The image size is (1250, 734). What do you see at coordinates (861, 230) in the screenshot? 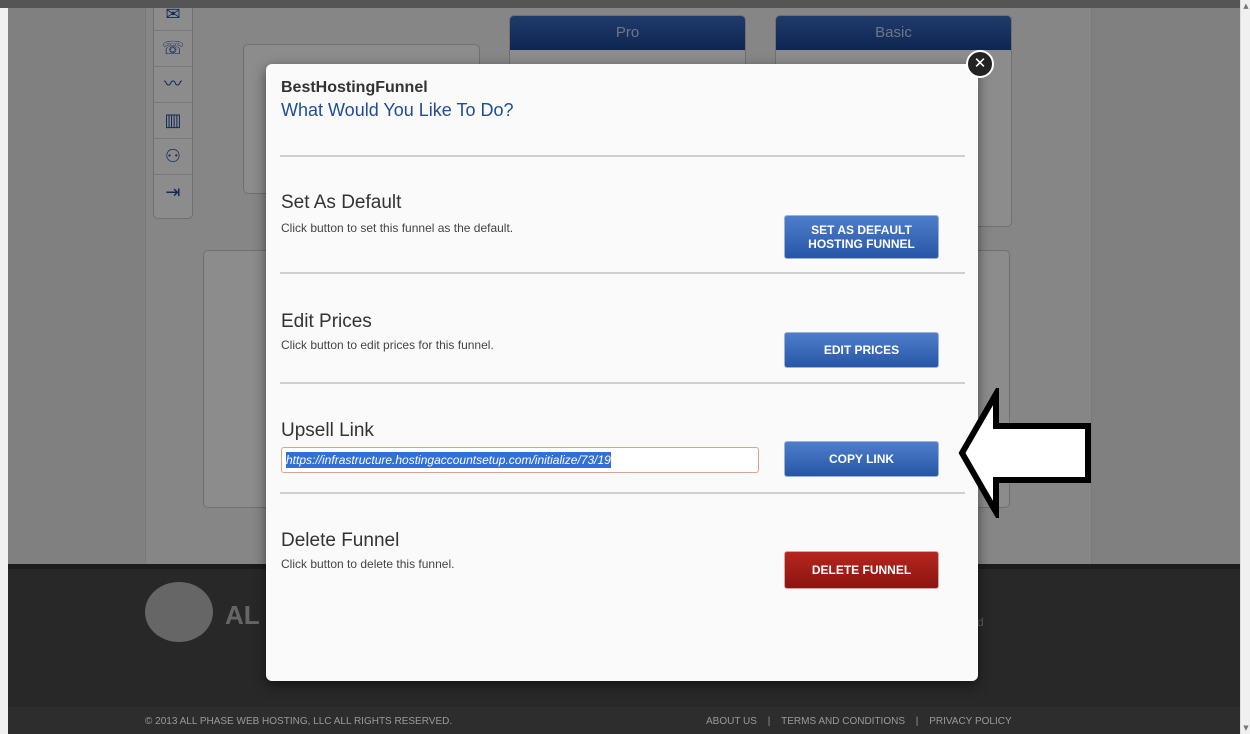
I see `set-default-button-line1: SET AS DEFAULT` at bounding box center [861, 230].